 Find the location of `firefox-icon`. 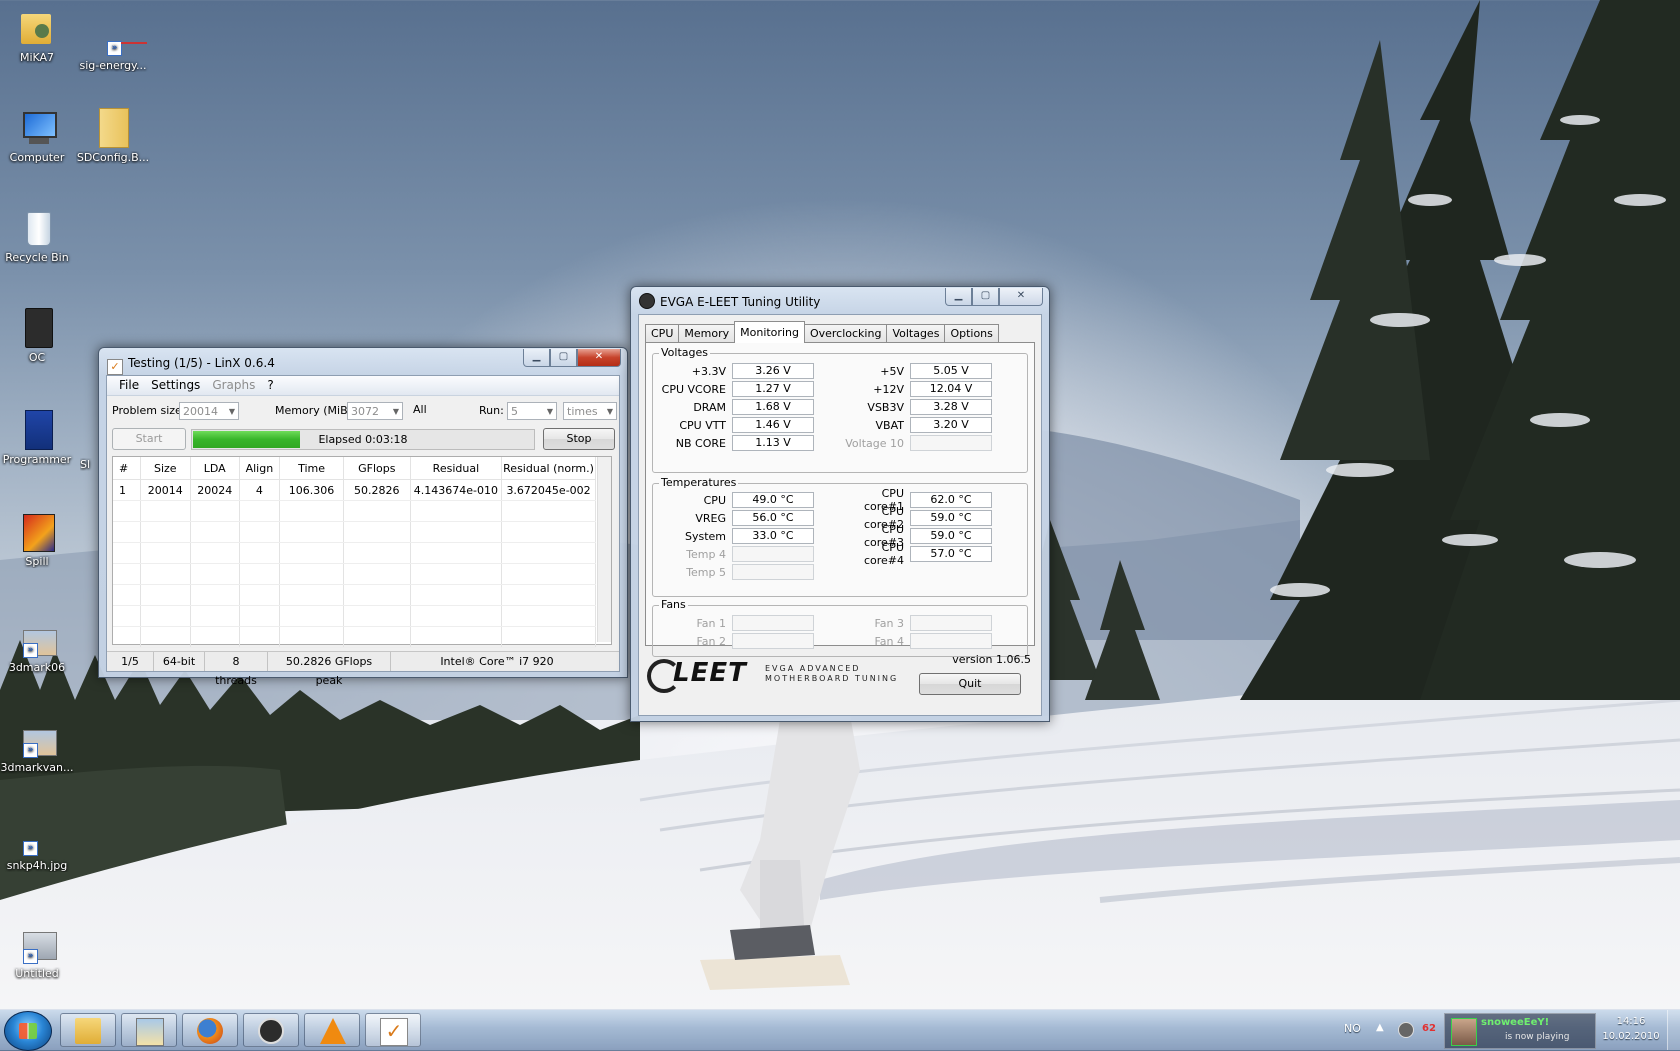

firefox-icon is located at coordinates (210, 1031).